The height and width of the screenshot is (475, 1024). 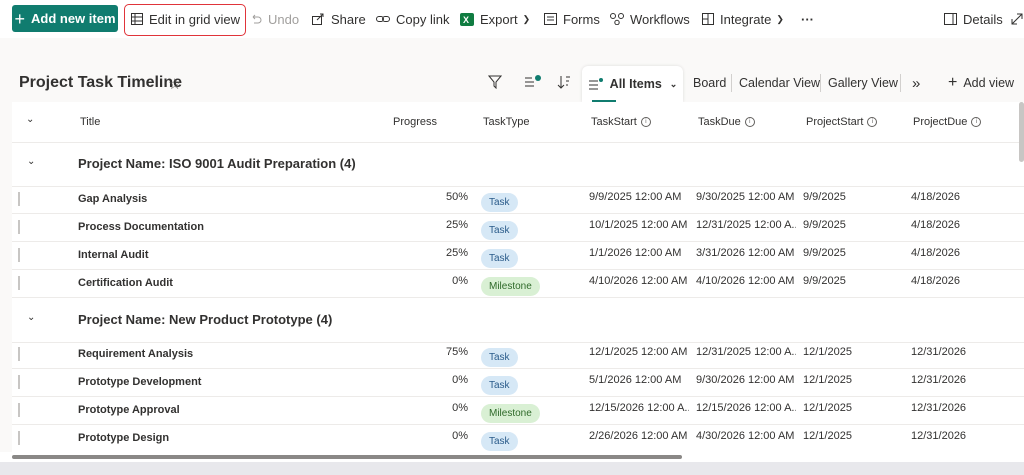 What do you see at coordinates (989, 83) in the screenshot?
I see `add-view-label: Add view` at bounding box center [989, 83].